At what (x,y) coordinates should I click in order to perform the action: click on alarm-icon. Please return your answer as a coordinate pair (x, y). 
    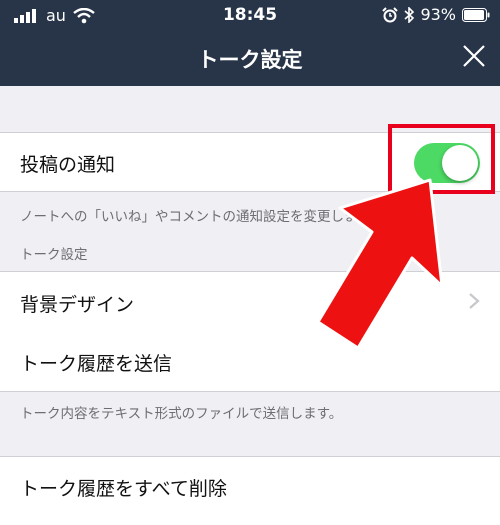
    Looking at the image, I should click on (390, 14).